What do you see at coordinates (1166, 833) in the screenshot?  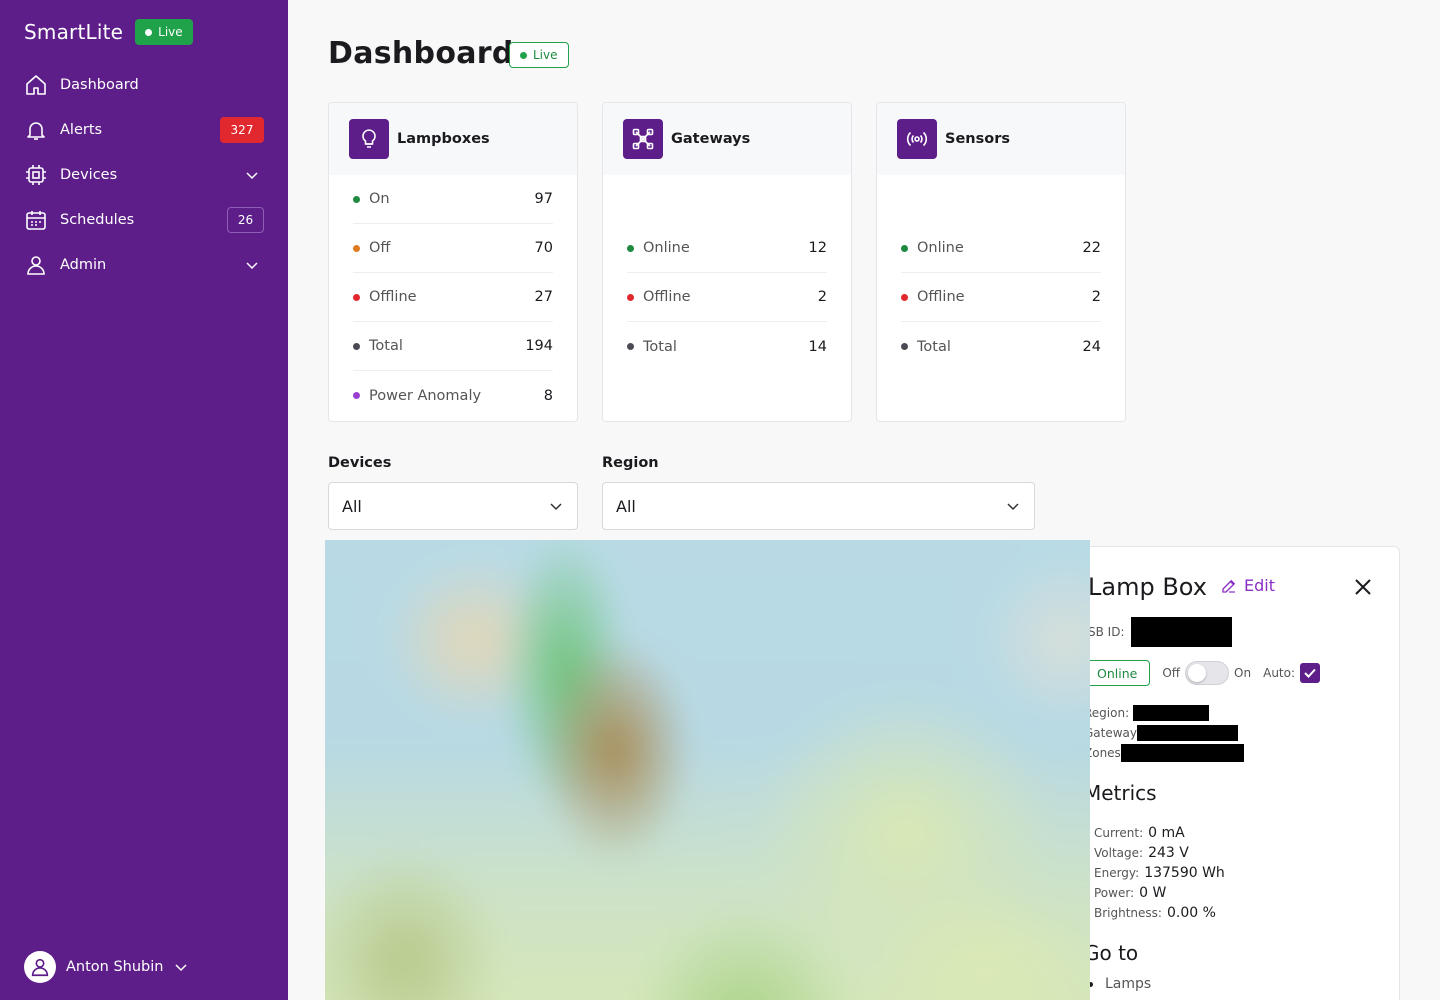 I see `metric-value: 0 mA` at bounding box center [1166, 833].